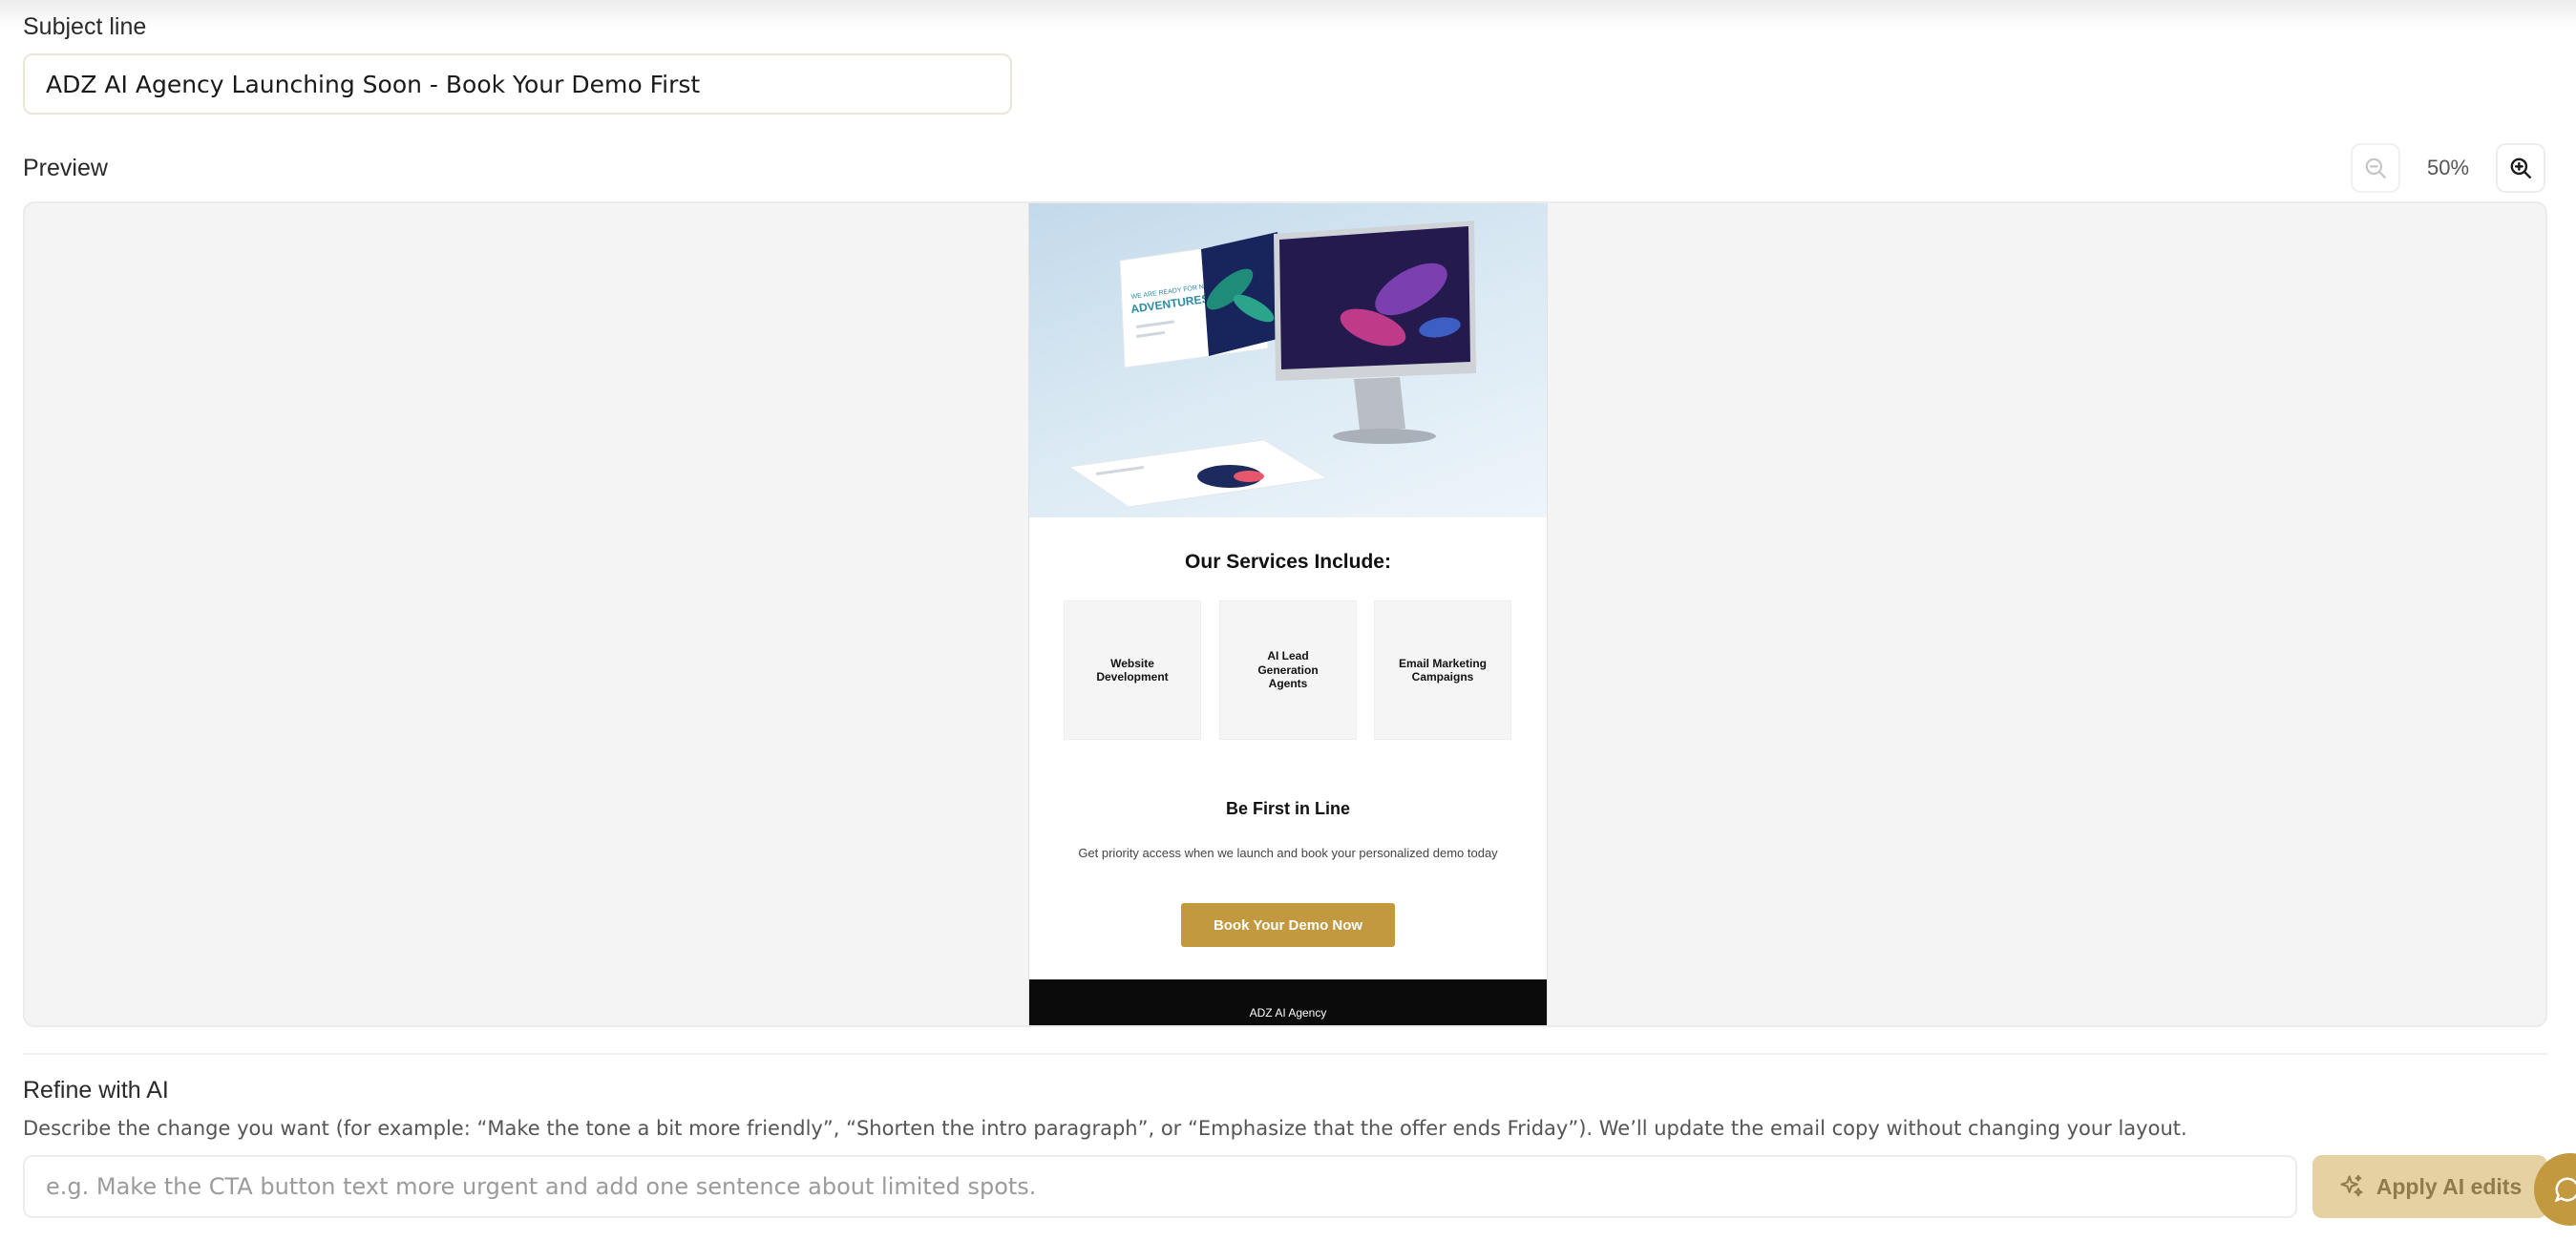  What do you see at coordinates (1288, 562) in the screenshot?
I see `services-title: Our Services Include:` at bounding box center [1288, 562].